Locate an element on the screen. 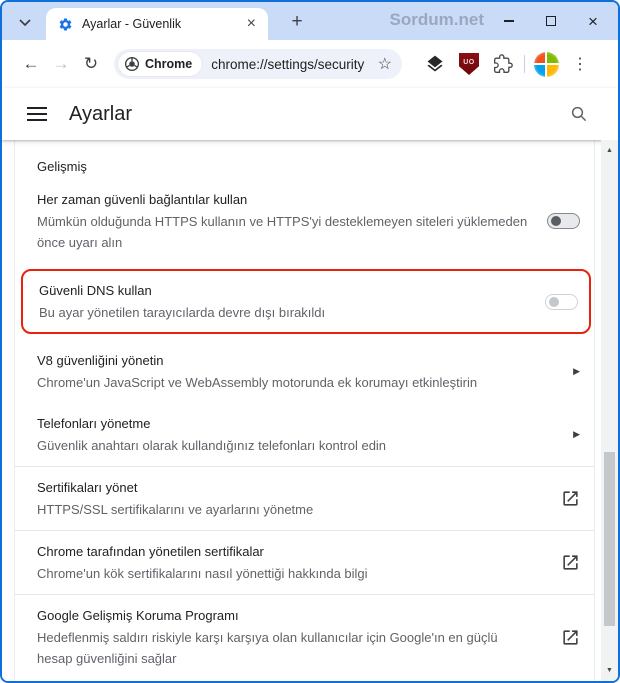  minimize-icon is located at coordinates (509, 21).